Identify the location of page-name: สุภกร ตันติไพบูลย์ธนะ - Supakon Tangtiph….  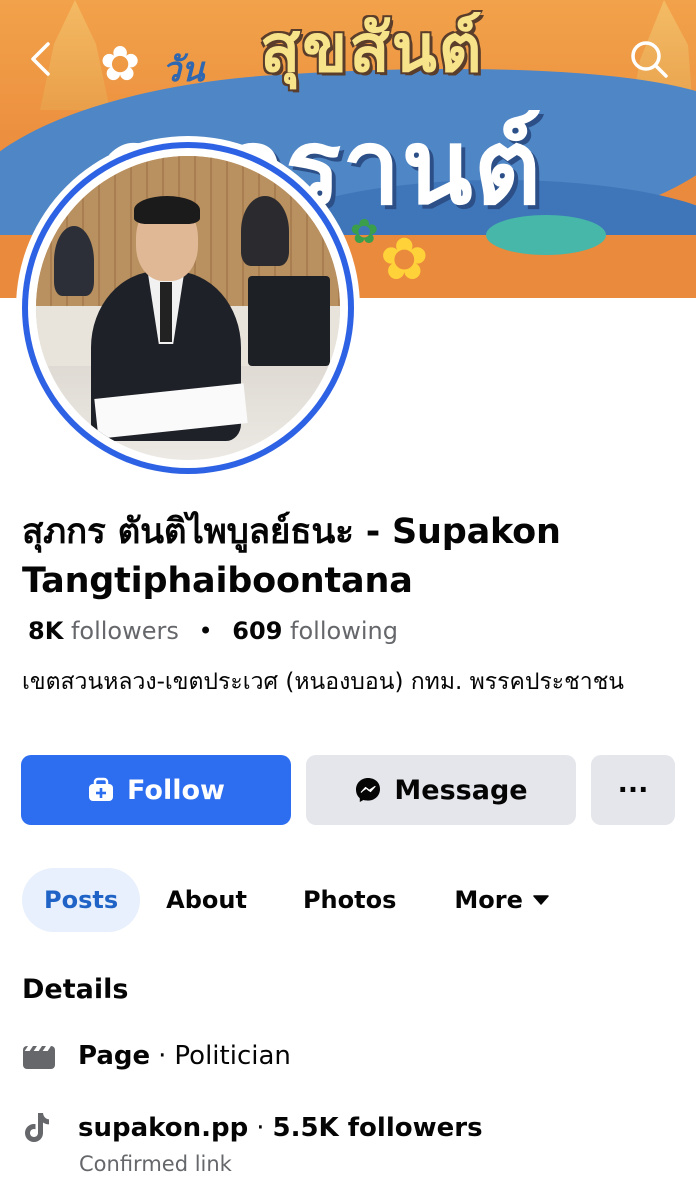
(291, 556).